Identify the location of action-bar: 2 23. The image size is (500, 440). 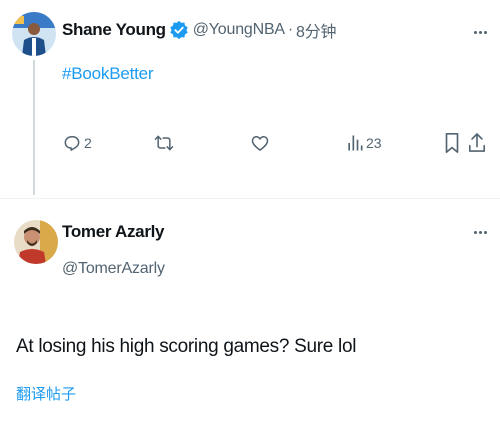
(250, 143).